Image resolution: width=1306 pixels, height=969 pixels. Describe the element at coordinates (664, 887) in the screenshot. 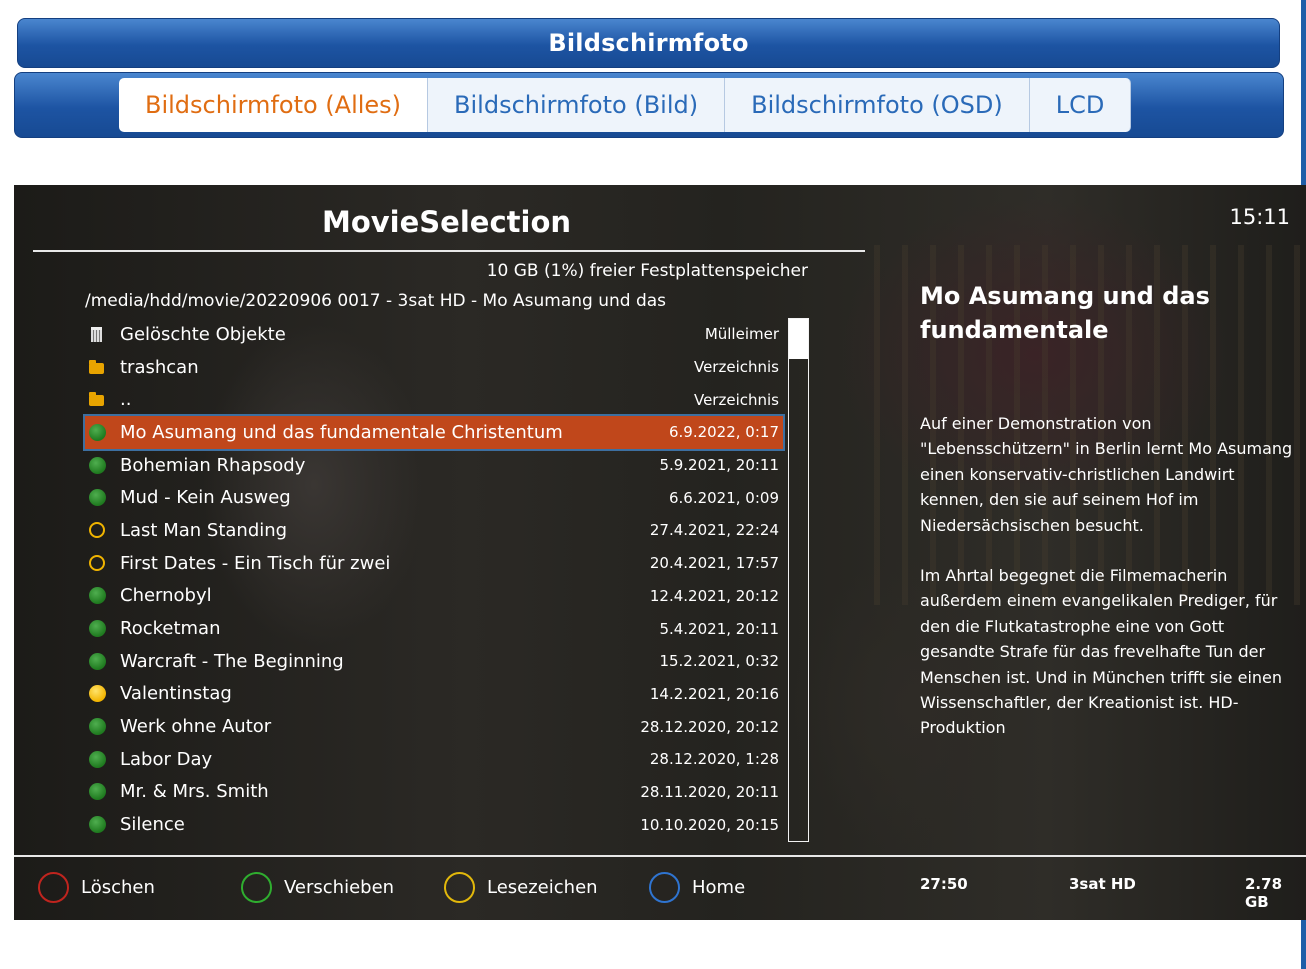

I see `blue-circle-icon` at that location.